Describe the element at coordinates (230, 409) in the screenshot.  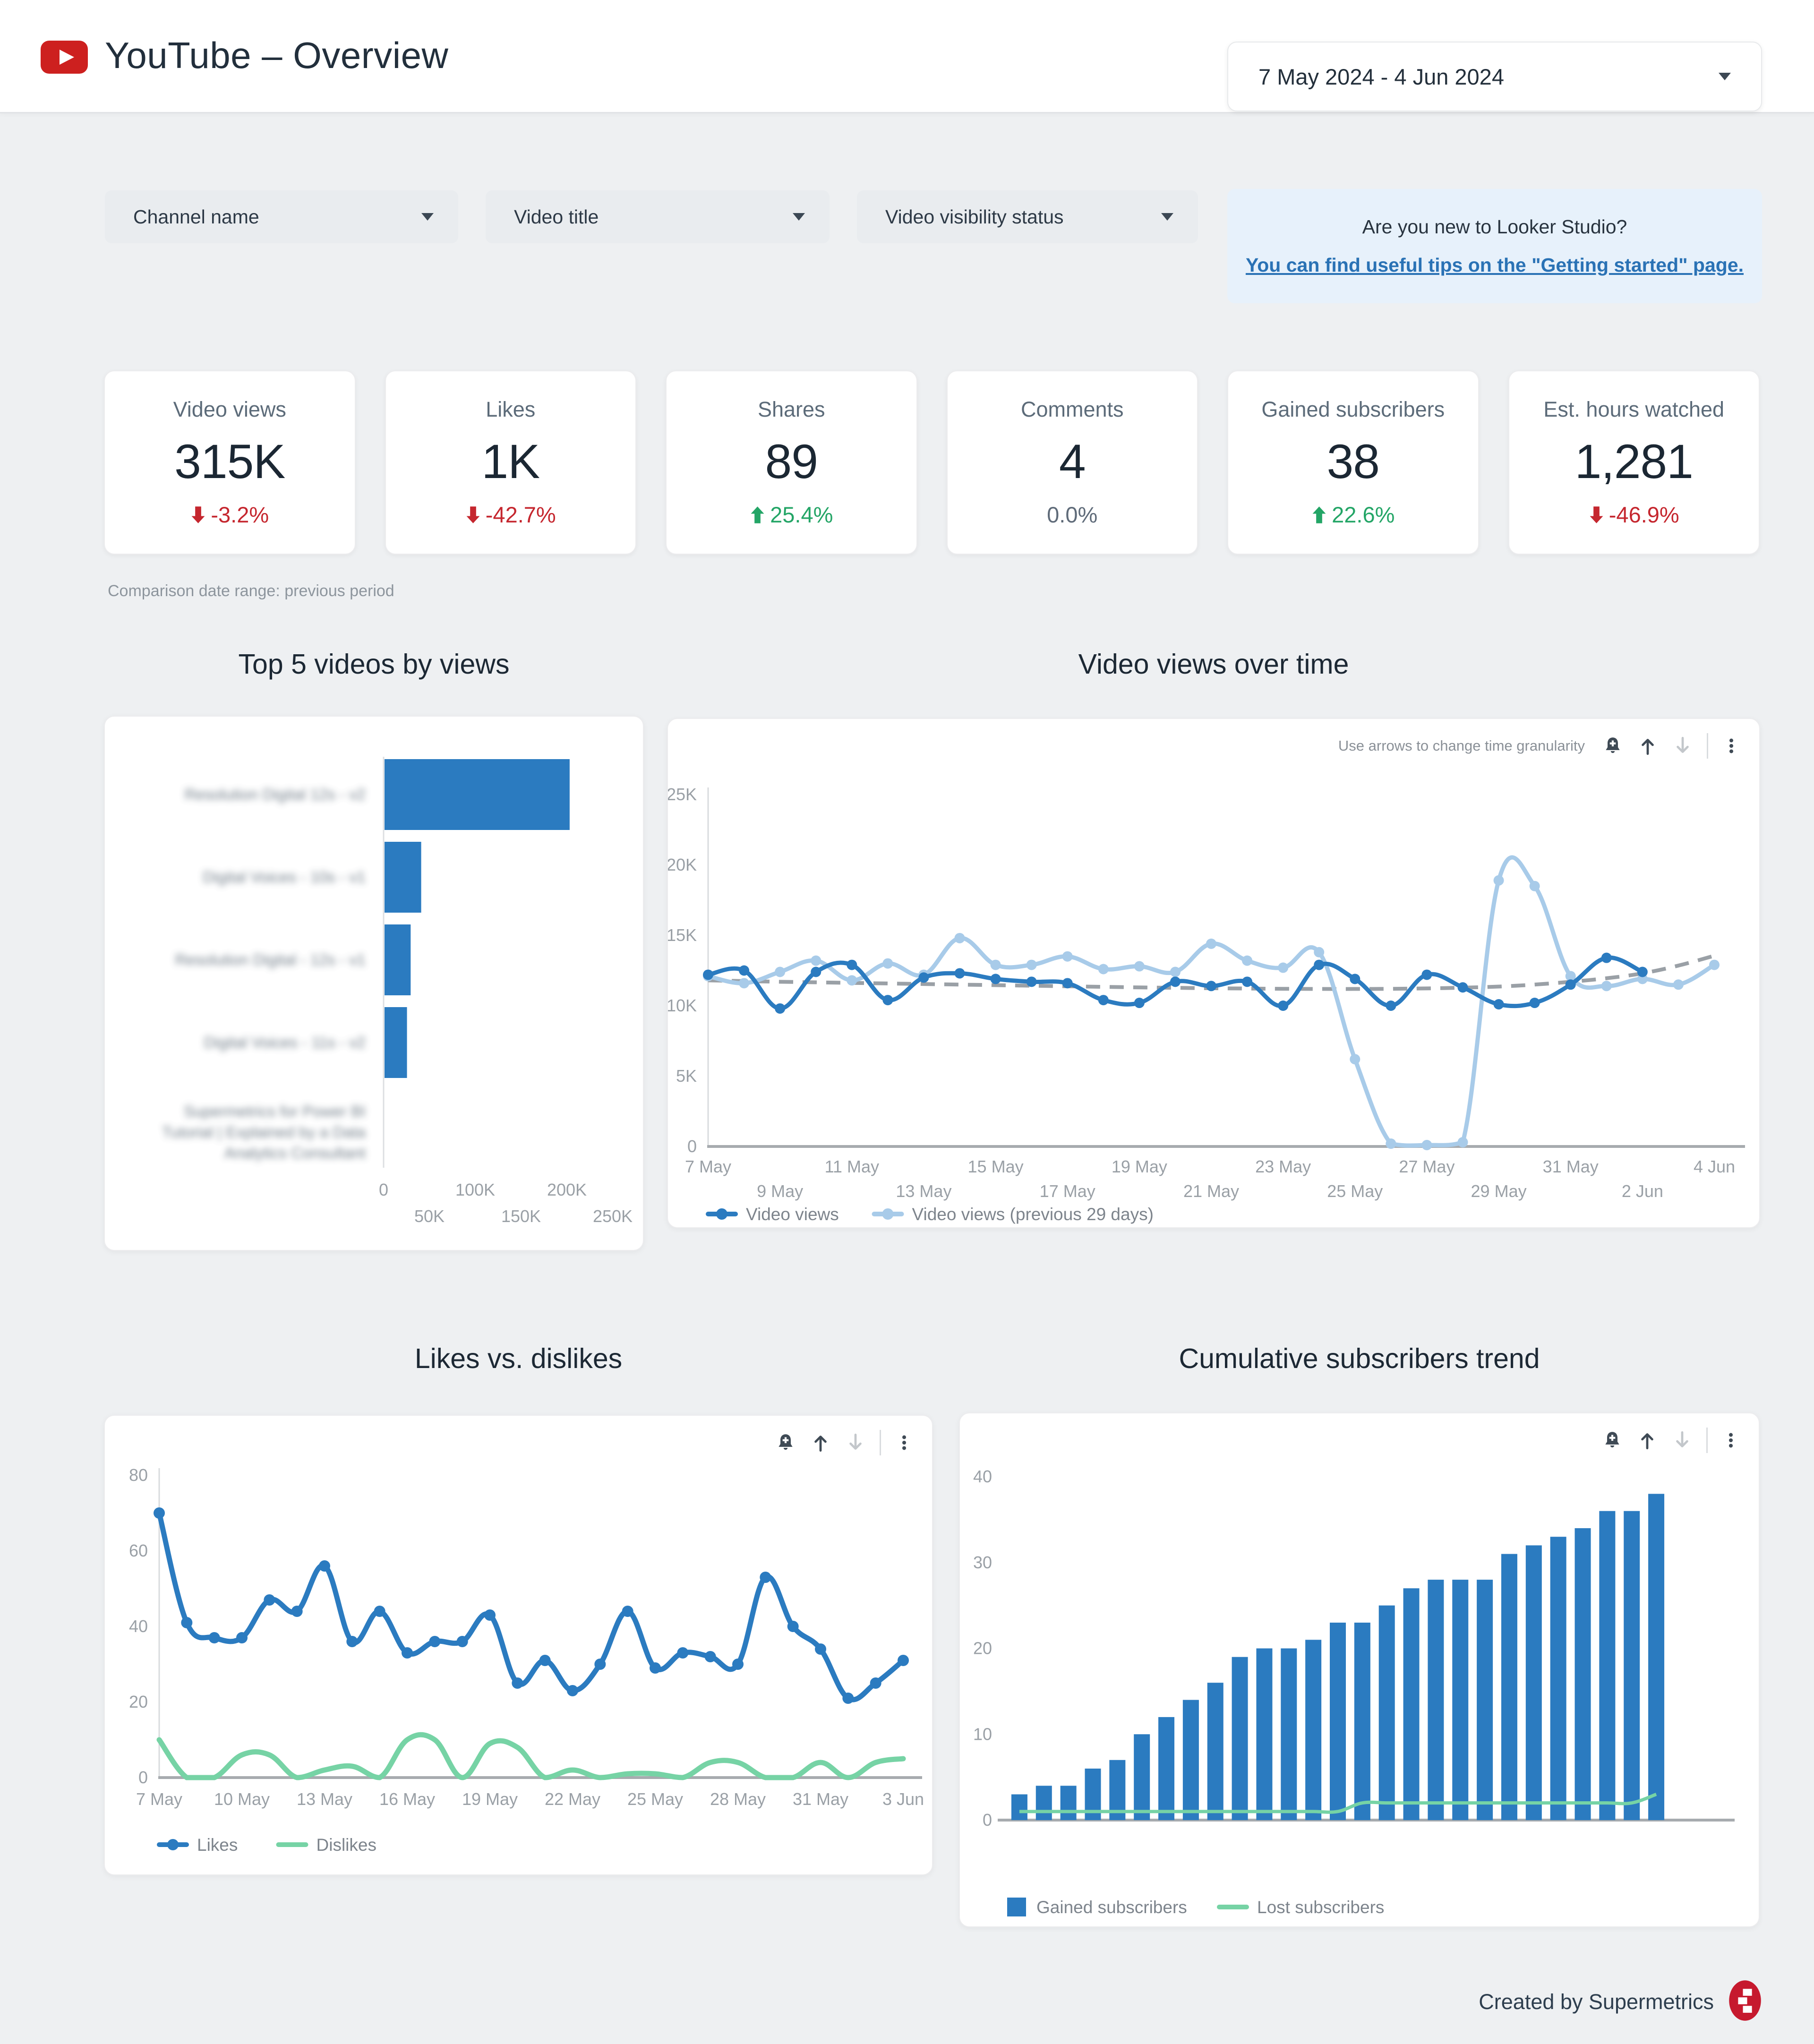
I see `scorecard-label: Video views` at that location.